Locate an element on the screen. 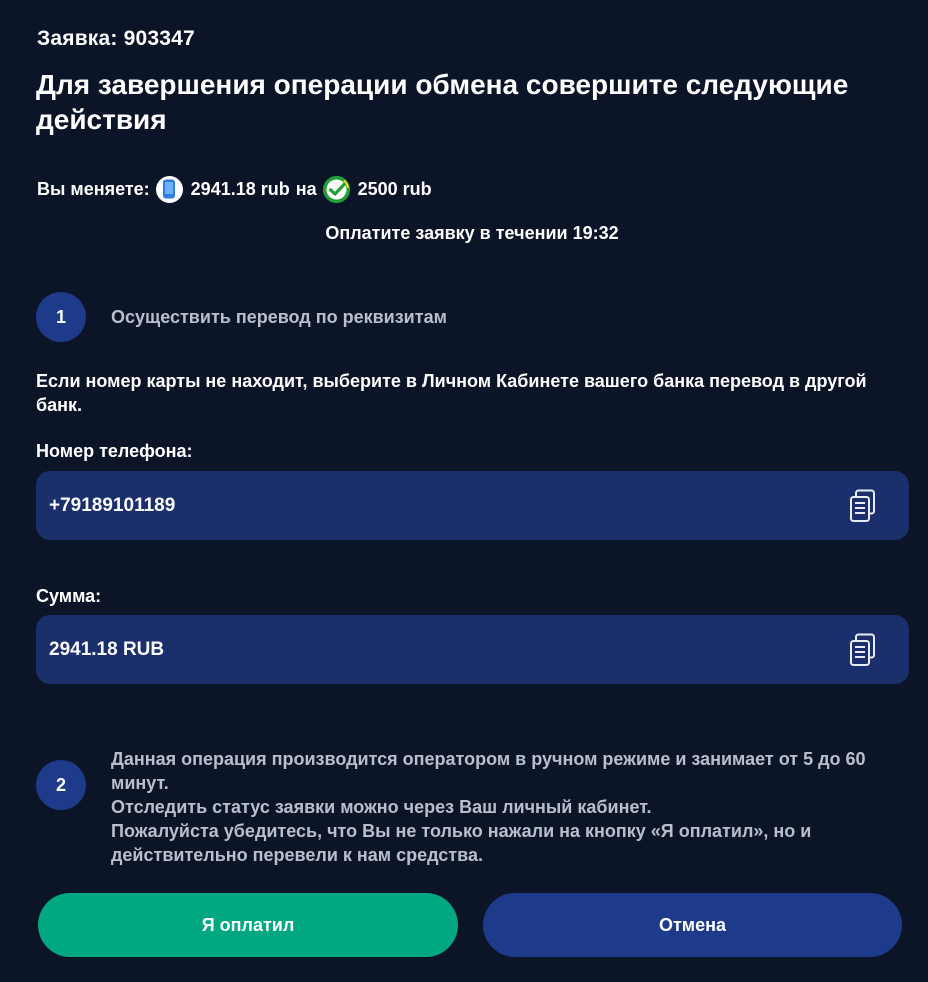 This screenshot has height=982, width=928. exchange-prefix: Вы меняете: is located at coordinates (93, 188).